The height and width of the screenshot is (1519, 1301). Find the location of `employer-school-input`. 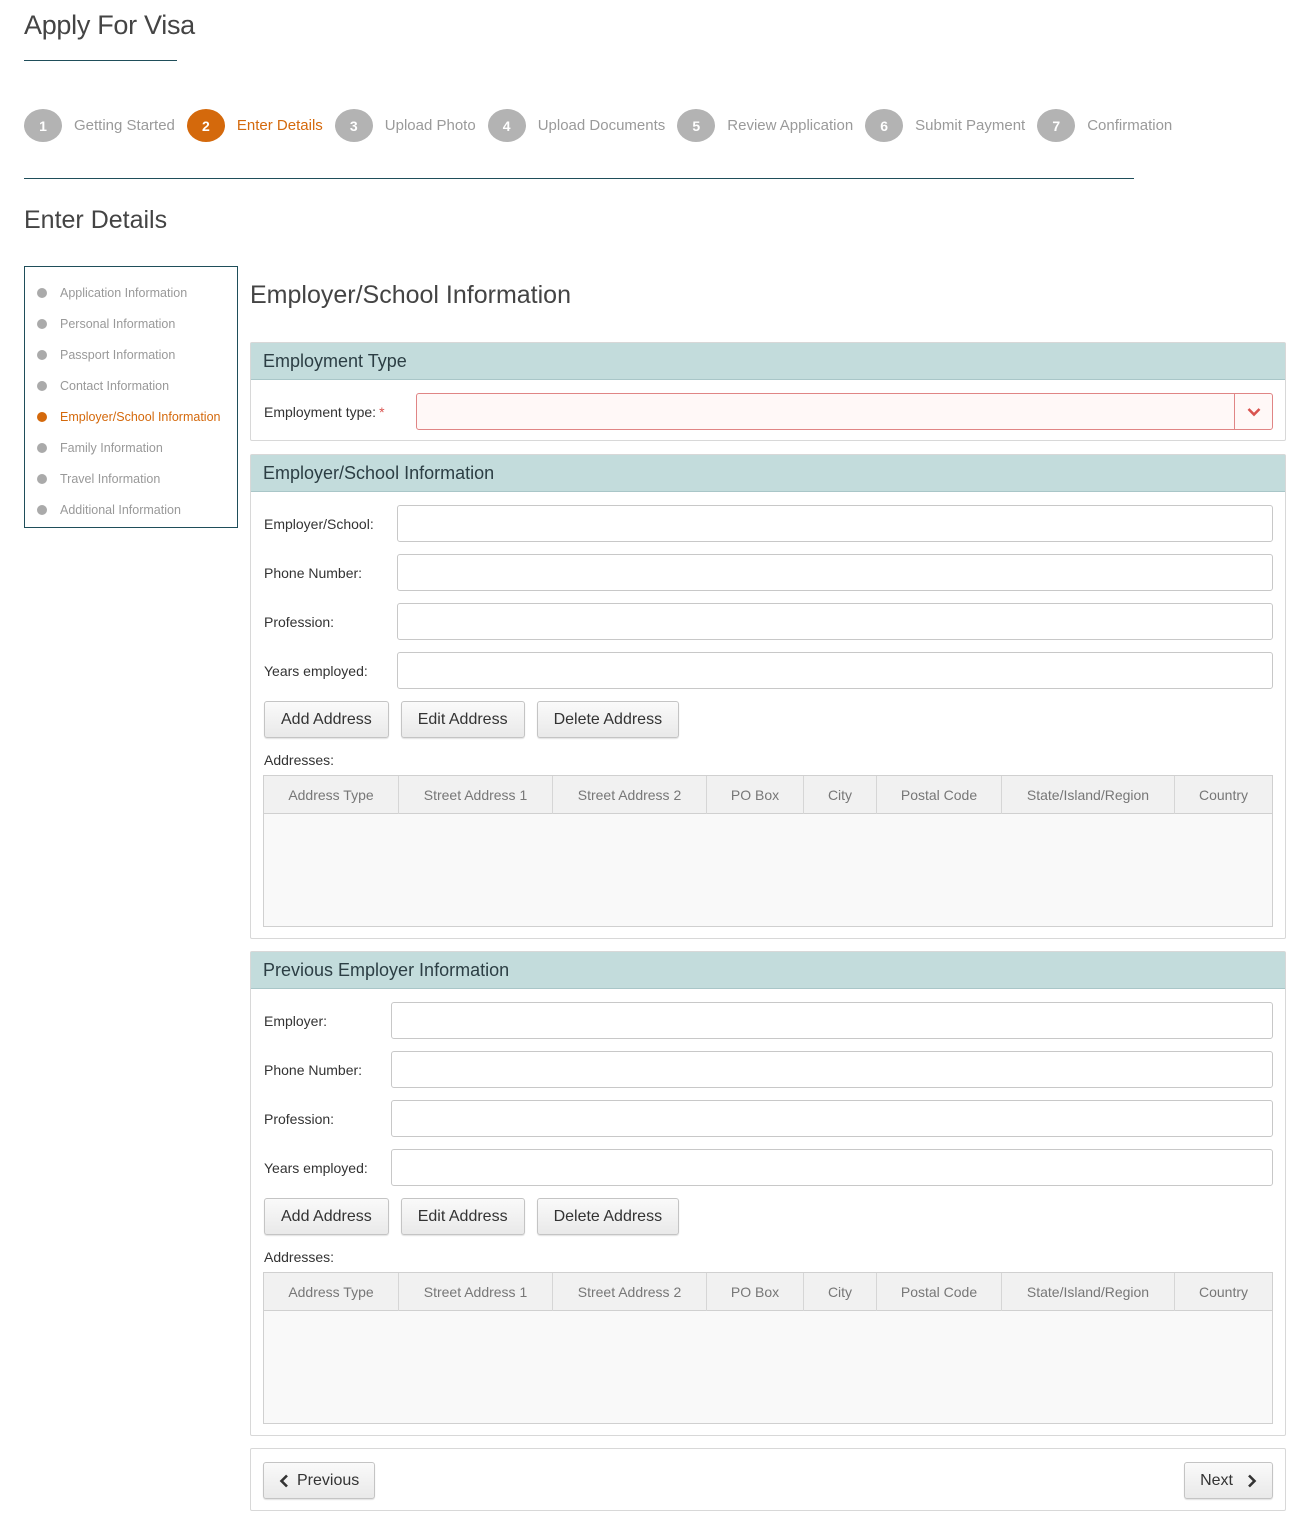

employer-school-input is located at coordinates (835, 523).